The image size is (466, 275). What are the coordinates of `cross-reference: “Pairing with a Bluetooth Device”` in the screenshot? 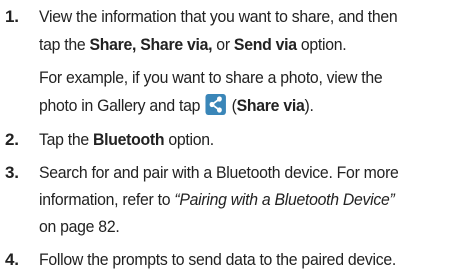 It's located at (284, 199).